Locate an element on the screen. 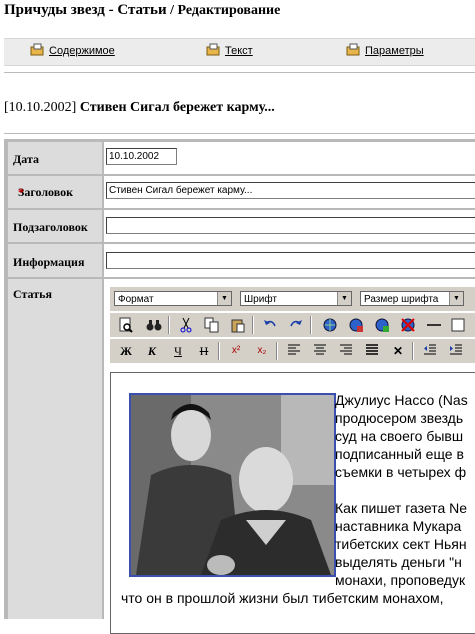 This screenshot has width=475, height=634. tab-text-label: Текст is located at coordinates (239, 51).